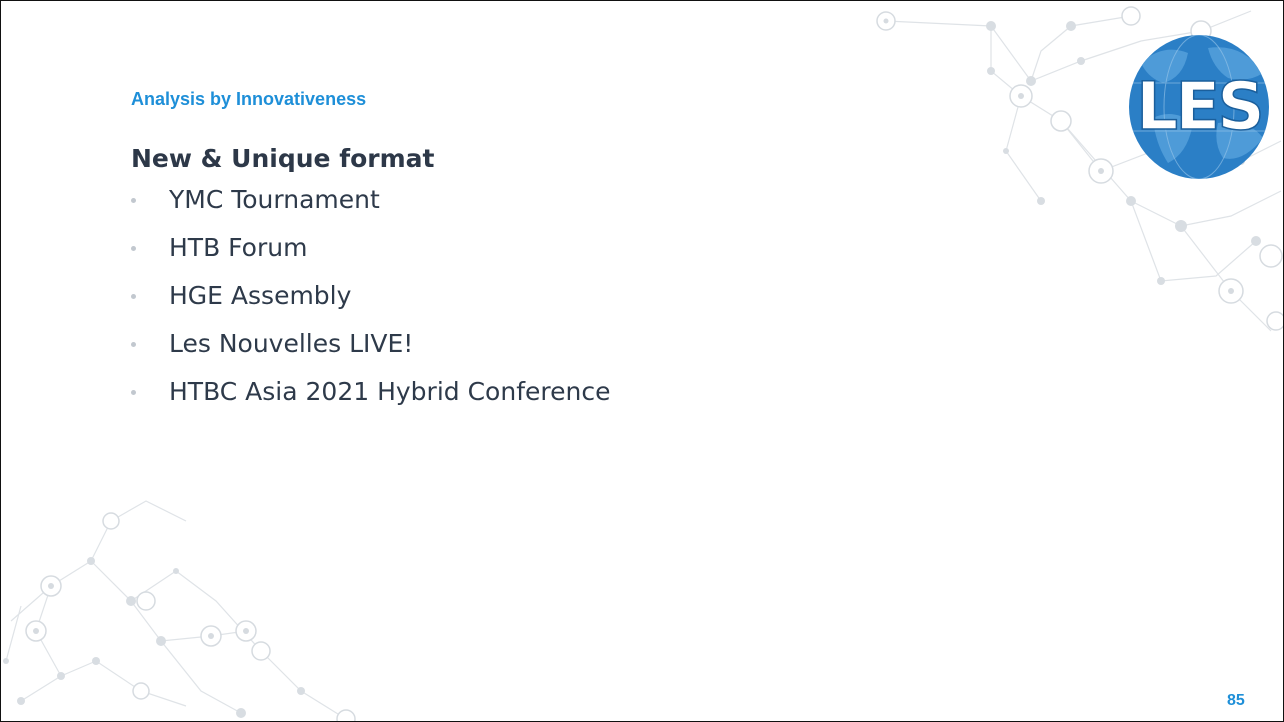  I want to click on bullet-text: HTB Forum, so click(238, 247).